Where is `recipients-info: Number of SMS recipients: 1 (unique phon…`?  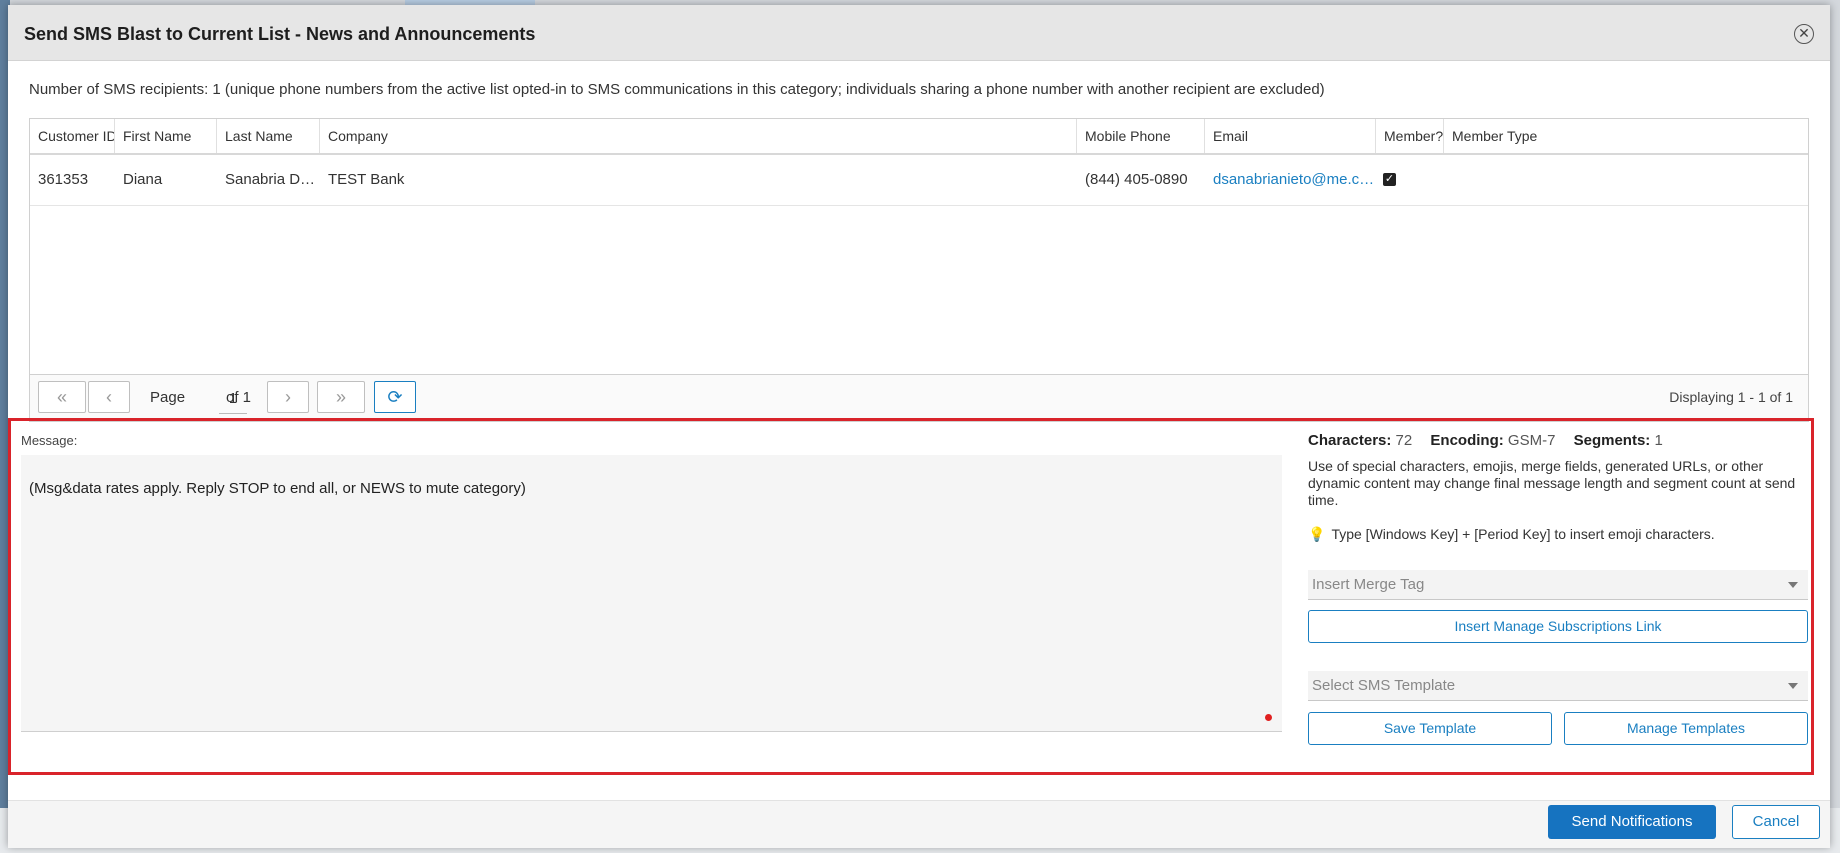 recipients-info: Number of SMS recipients: 1 (unique phon… is located at coordinates (677, 89).